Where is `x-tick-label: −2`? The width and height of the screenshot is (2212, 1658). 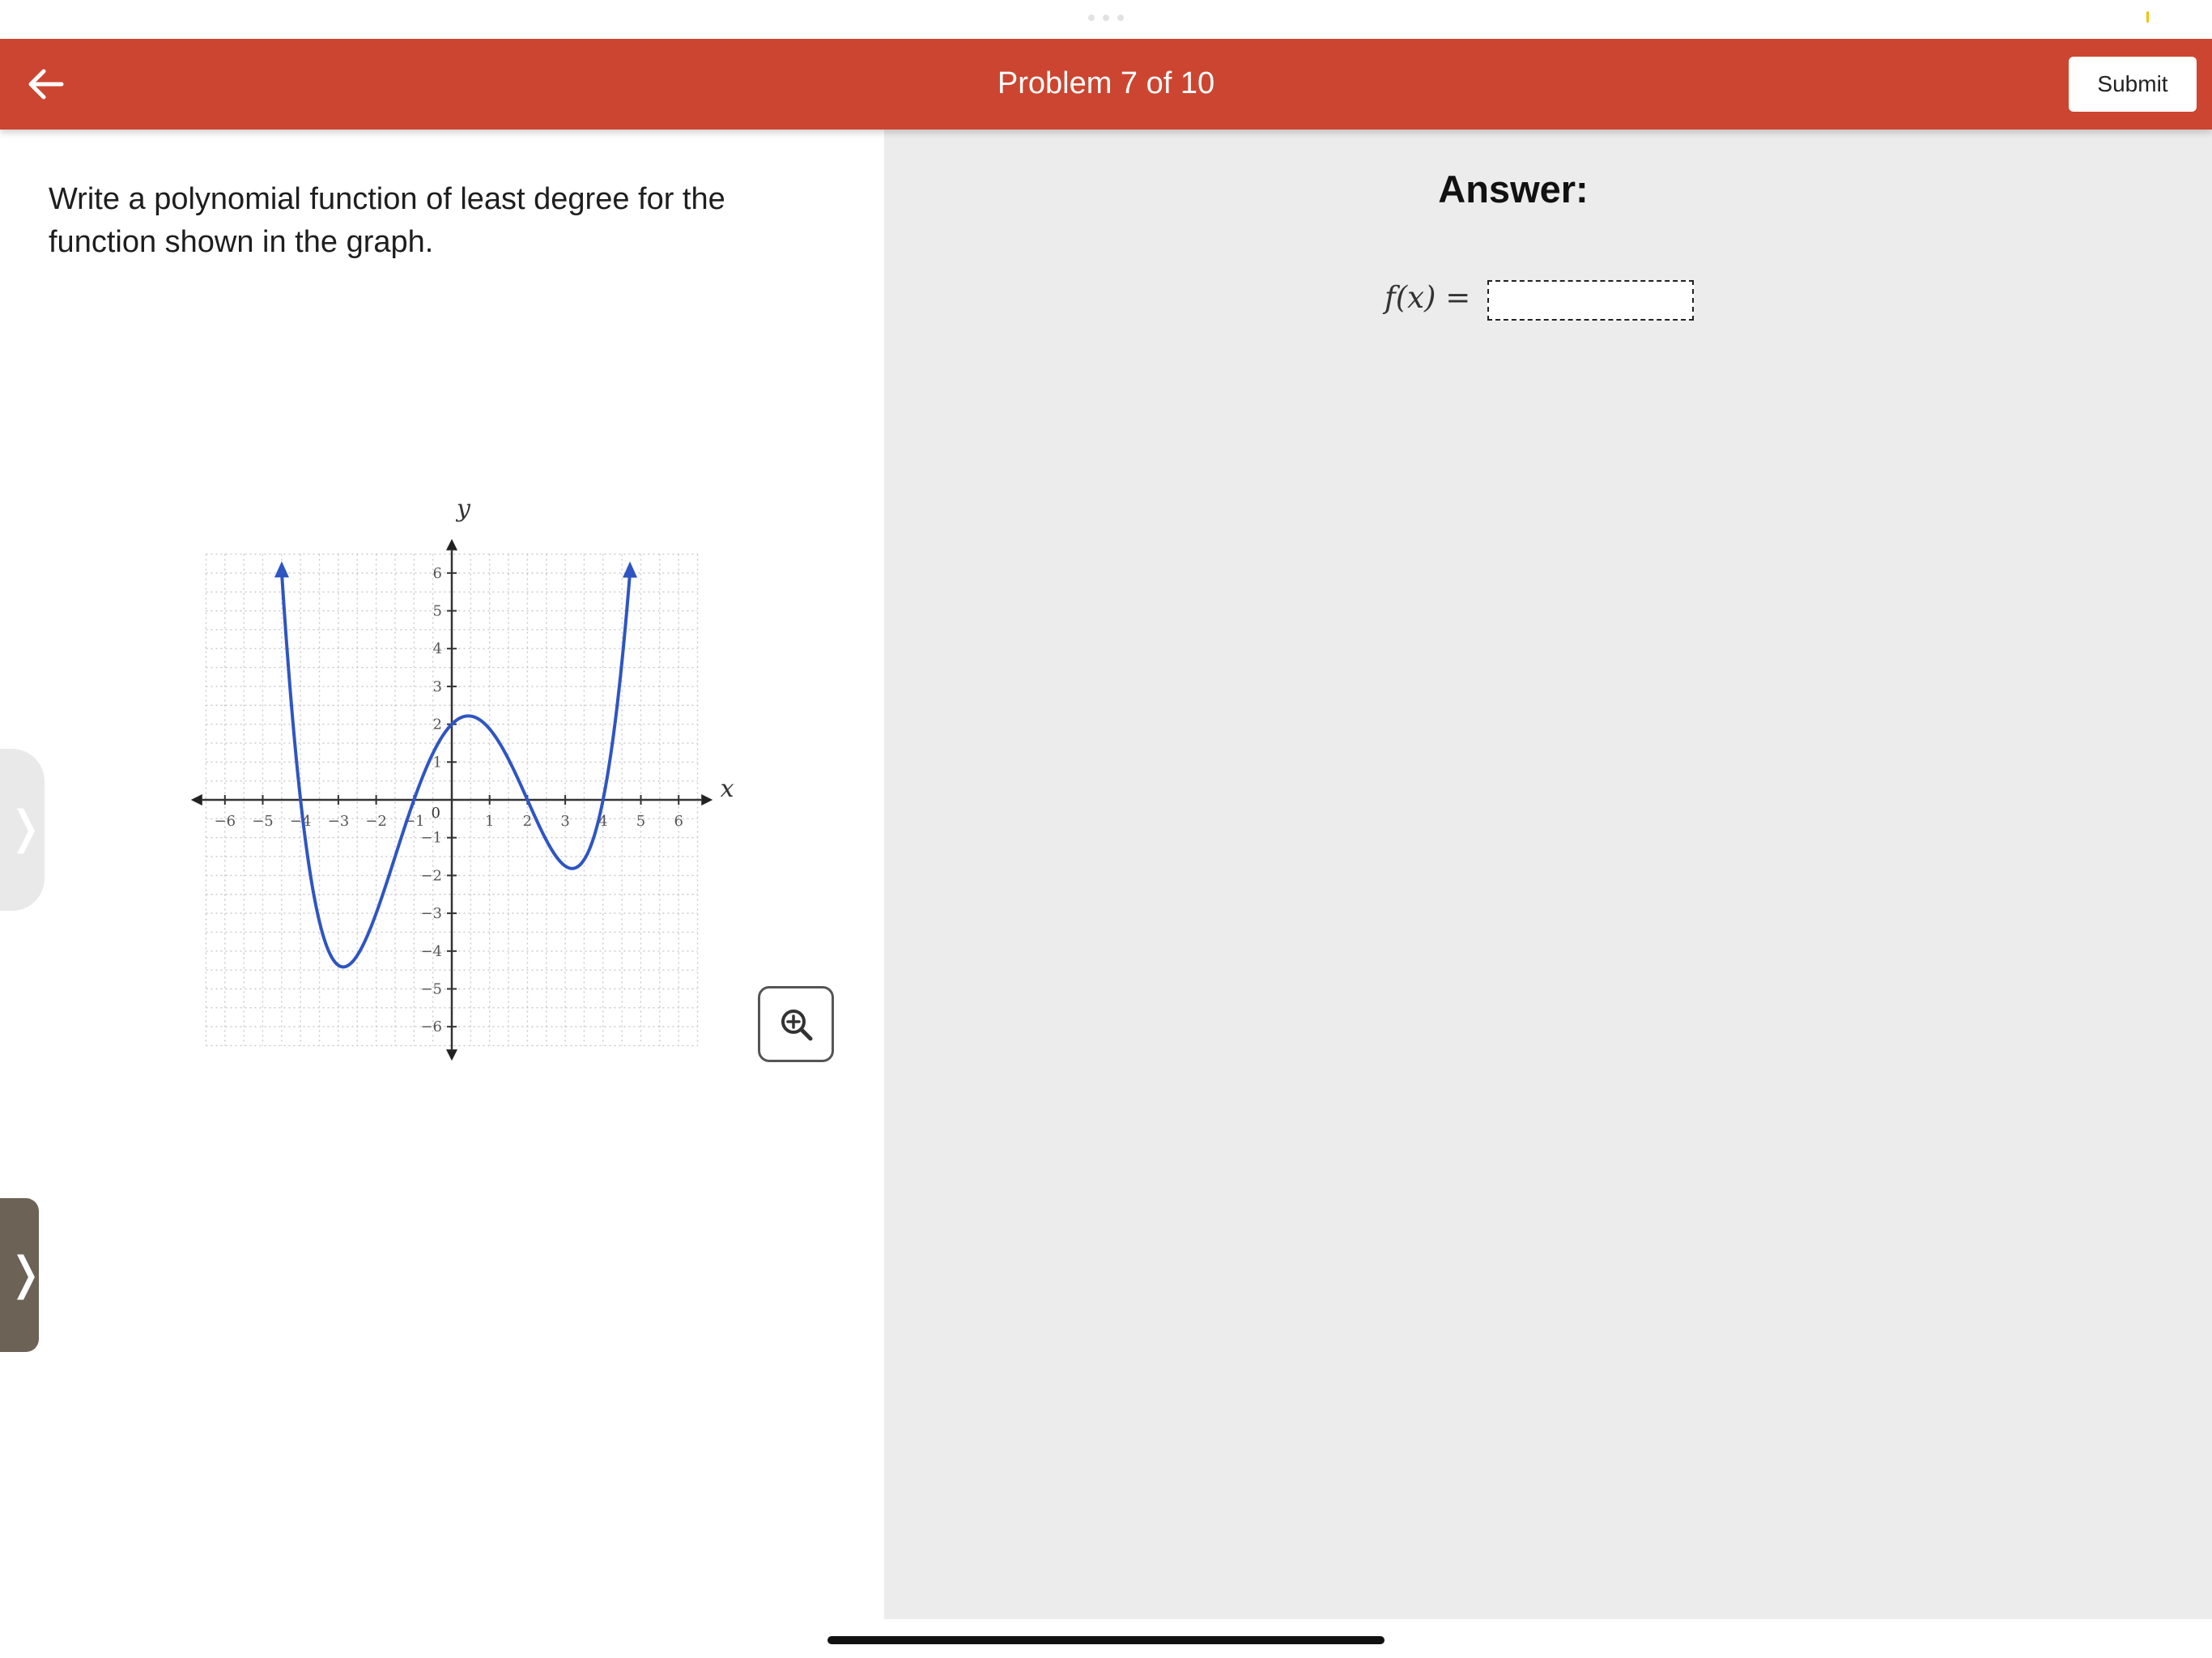 x-tick-label: −2 is located at coordinates (376, 821).